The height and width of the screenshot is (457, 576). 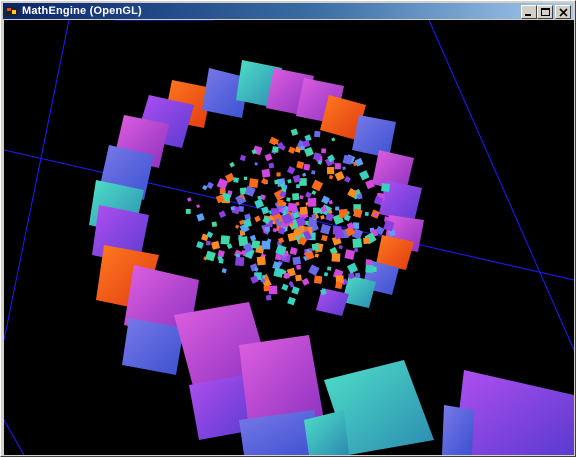 I want to click on minimize-icon, so click(x=528, y=15).